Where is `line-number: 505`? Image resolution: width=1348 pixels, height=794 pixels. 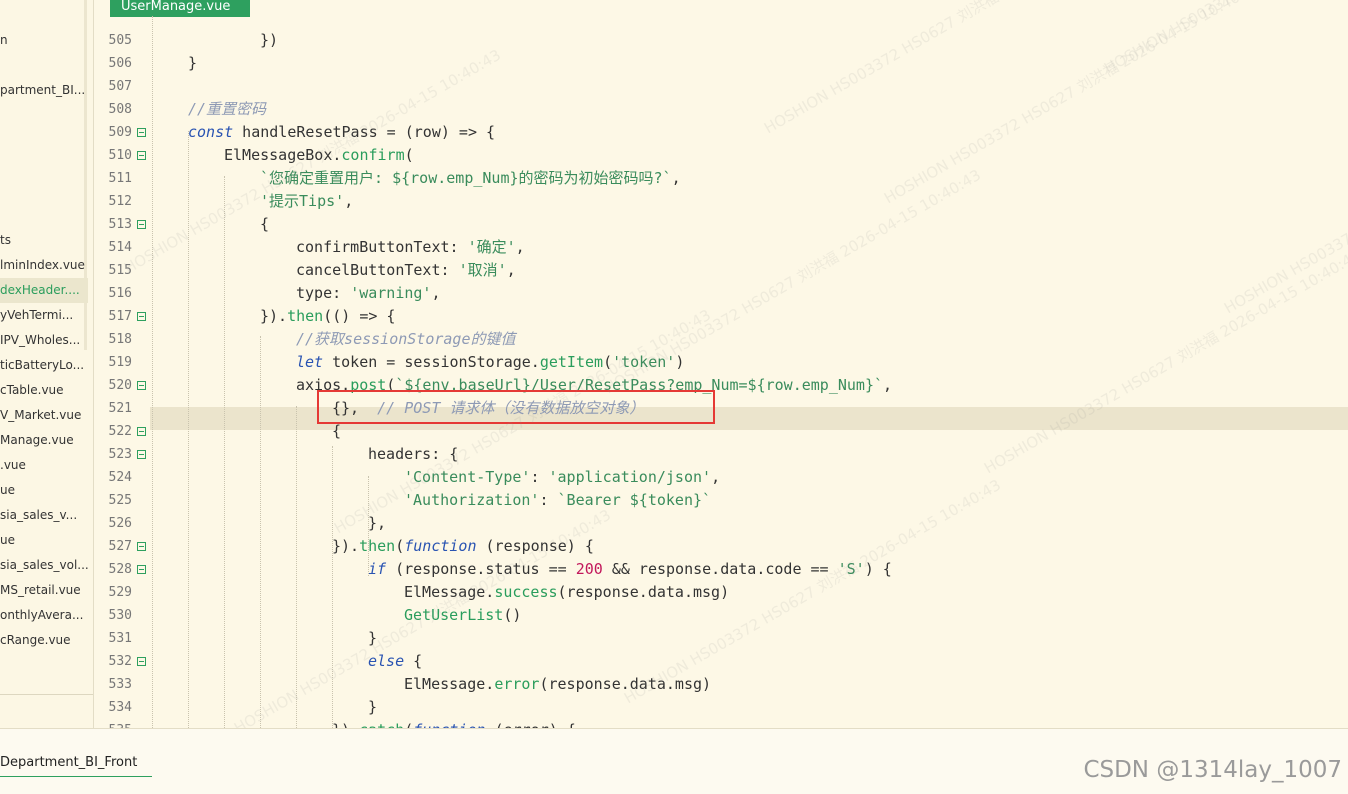 line-number: 505 is located at coordinates (120, 40).